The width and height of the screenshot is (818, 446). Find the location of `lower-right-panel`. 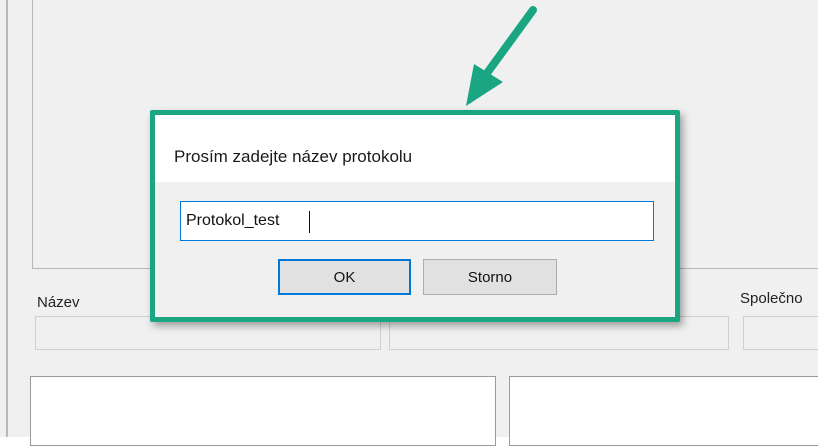

lower-right-panel is located at coordinates (663, 411).